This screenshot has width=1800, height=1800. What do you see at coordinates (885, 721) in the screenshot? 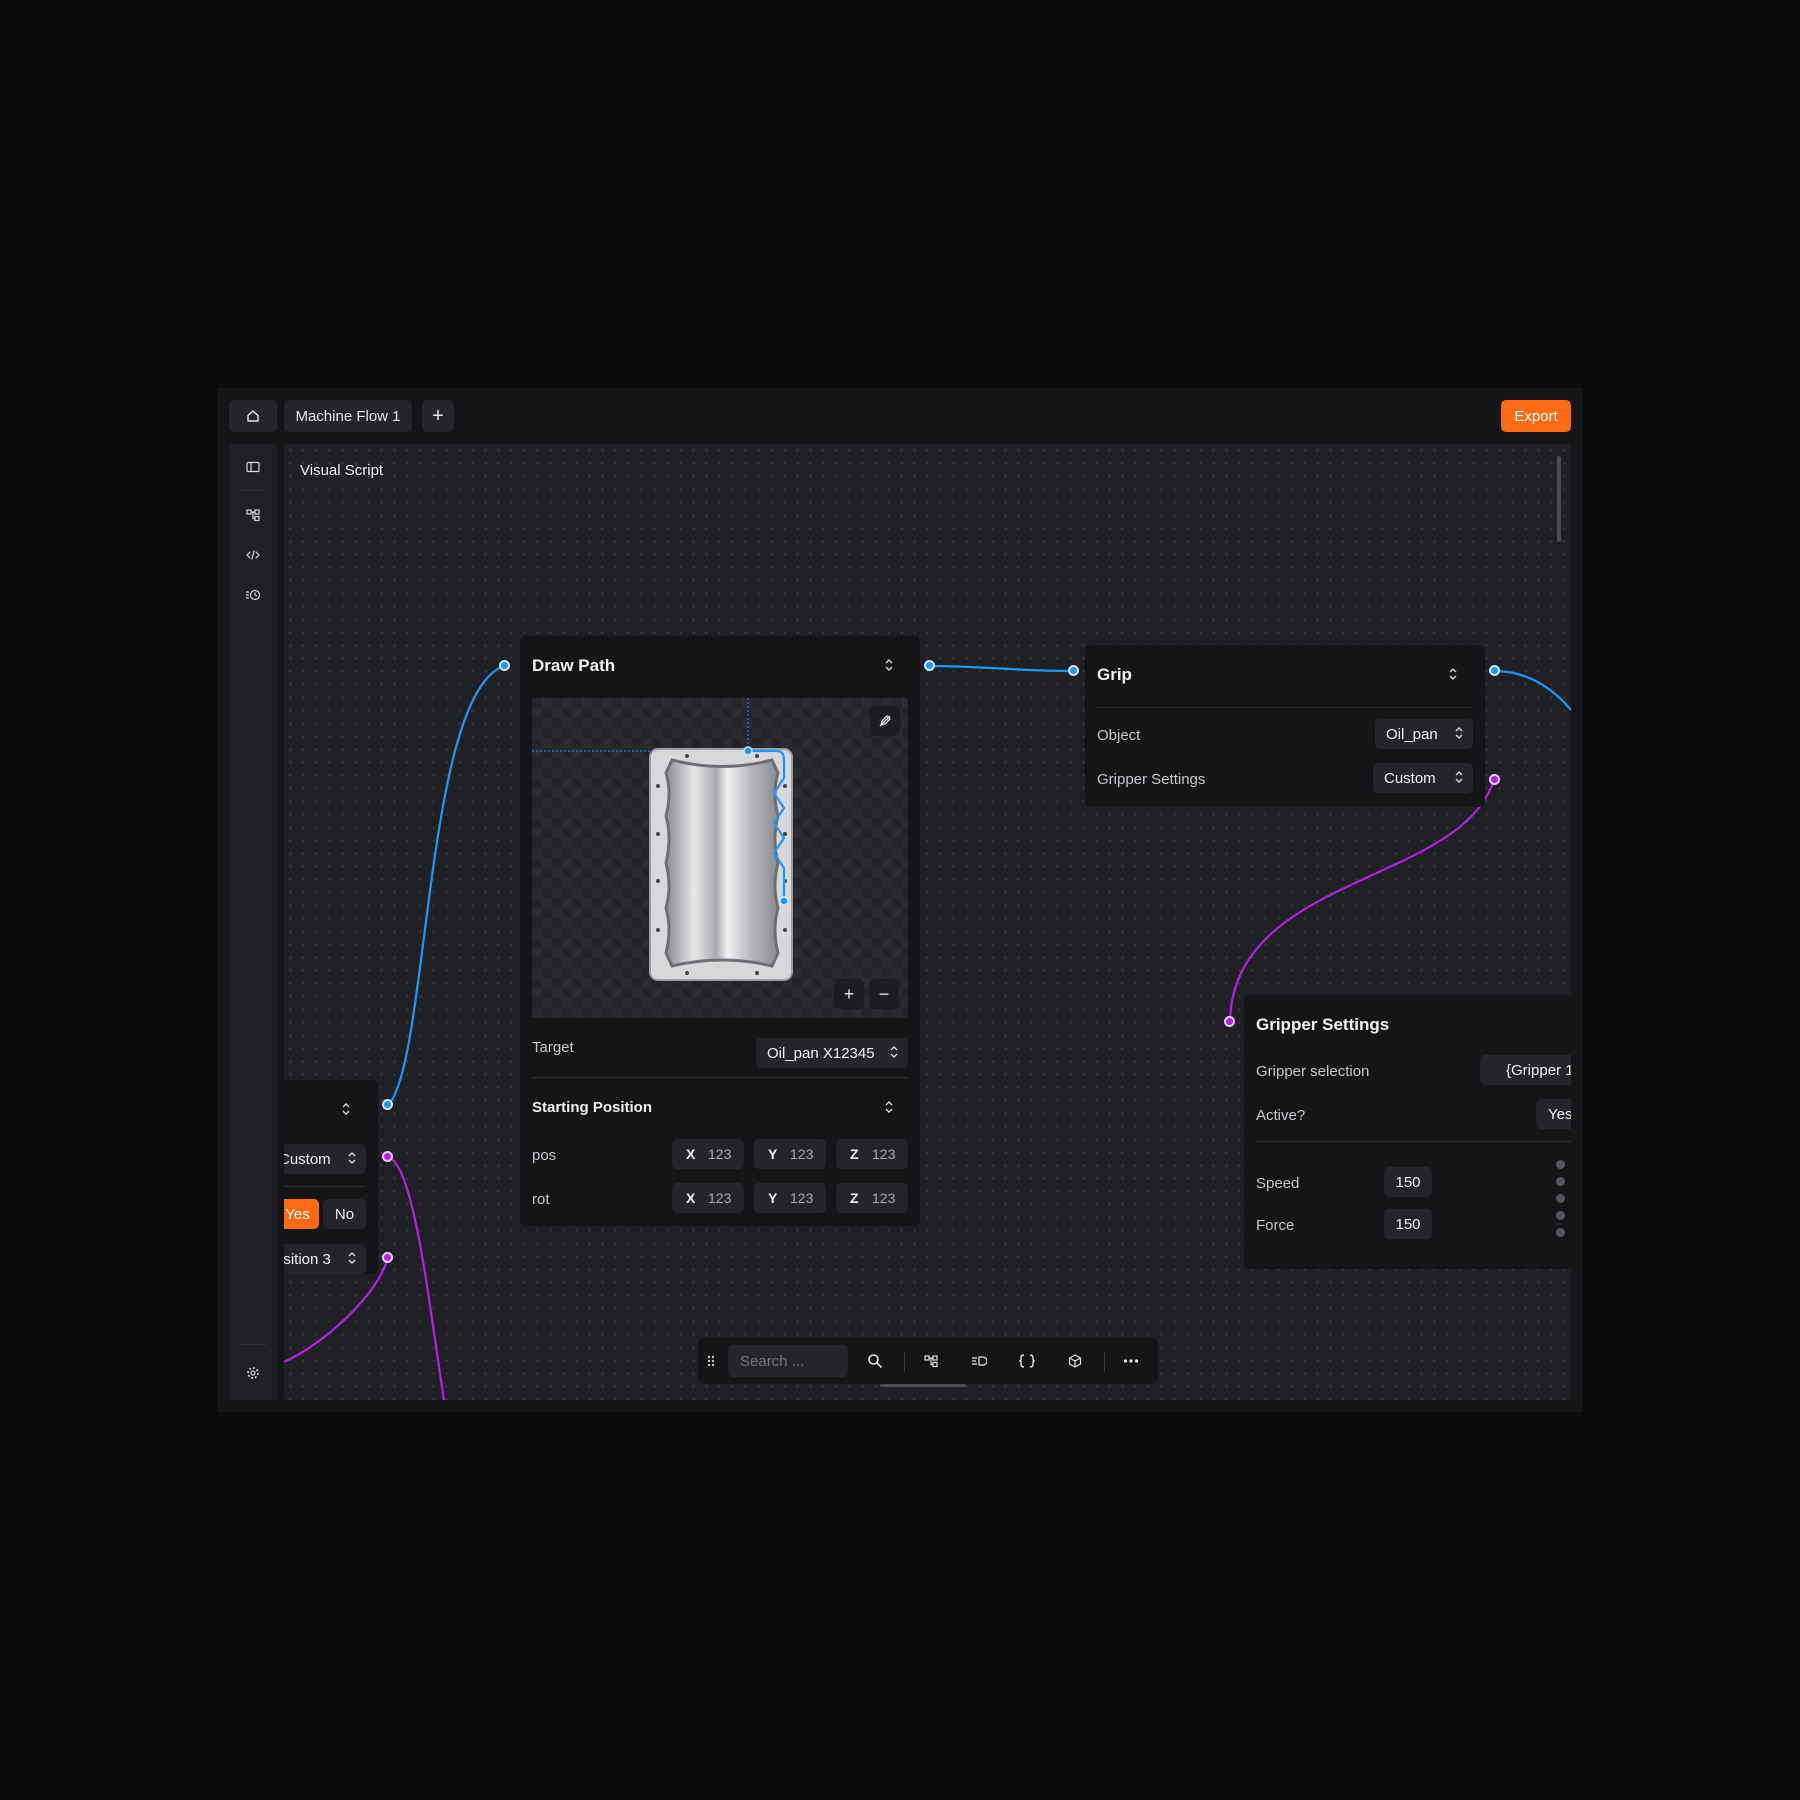
I see `edit-path-button` at bounding box center [885, 721].